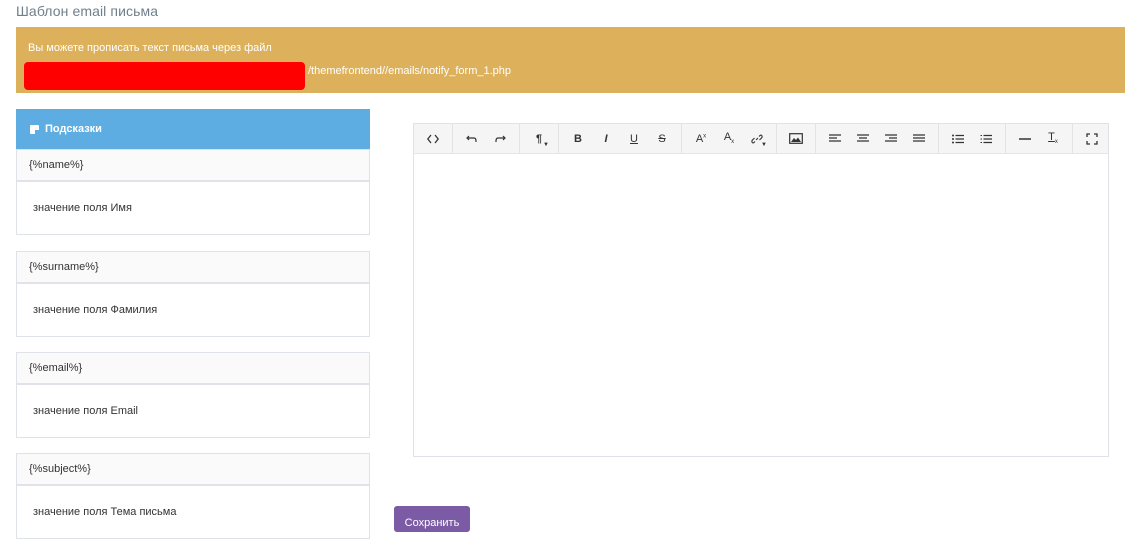  I want to click on hint-code: {%subject%}, so click(193, 470).